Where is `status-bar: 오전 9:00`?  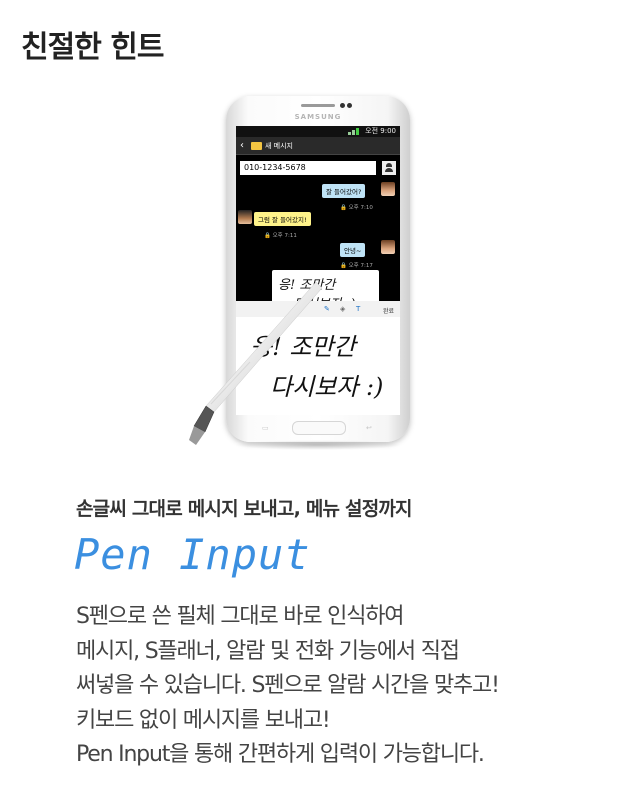 status-bar: 오전 9:00 is located at coordinates (318, 131).